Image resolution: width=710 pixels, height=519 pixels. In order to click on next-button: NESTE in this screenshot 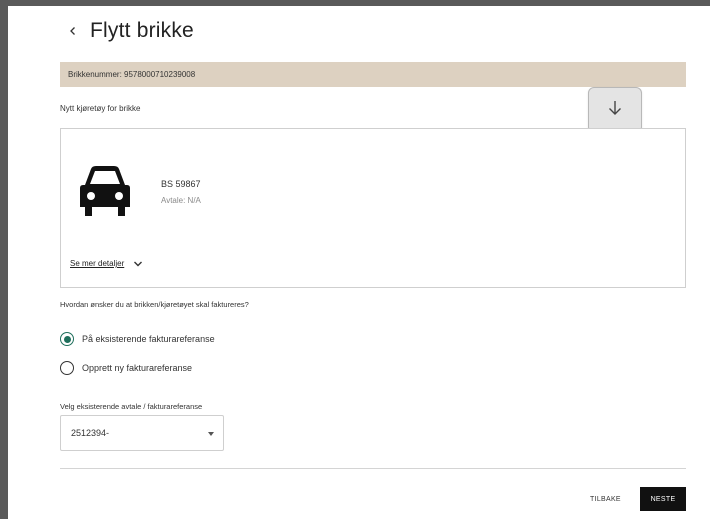, I will do `click(663, 499)`.